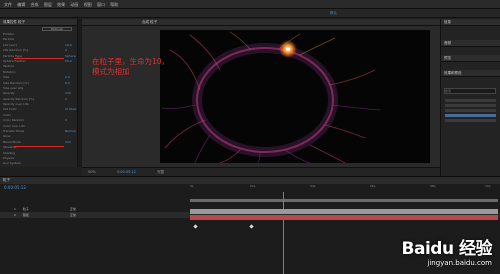 Image resolution: width=500 pixels, height=274 pixels. What do you see at coordinates (15, 187) in the screenshot?
I see `timeline-timecode: 0:00:05:12` at bounding box center [15, 187].